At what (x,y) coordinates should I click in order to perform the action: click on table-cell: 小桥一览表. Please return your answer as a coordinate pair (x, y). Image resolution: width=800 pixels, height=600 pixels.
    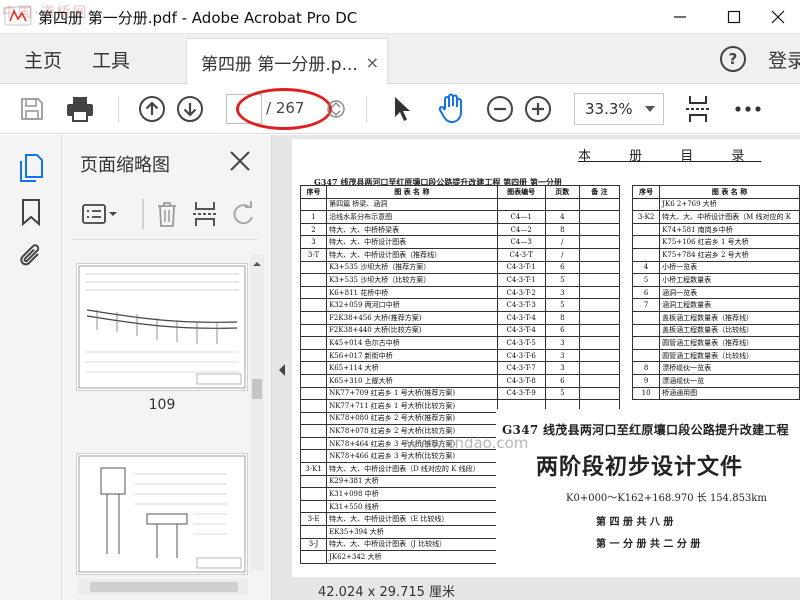
    Looking at the image, I should click on (729, 267).